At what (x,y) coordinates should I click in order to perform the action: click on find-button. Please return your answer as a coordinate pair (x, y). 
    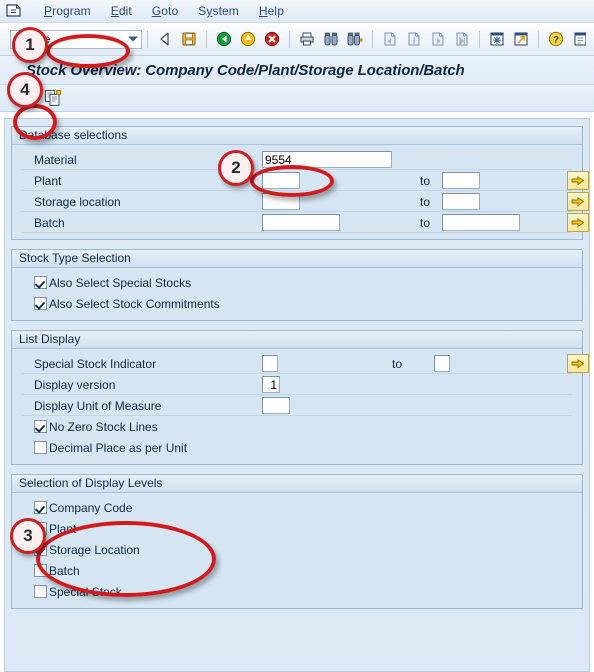
    Looking at the image, I should click on (331, 39).